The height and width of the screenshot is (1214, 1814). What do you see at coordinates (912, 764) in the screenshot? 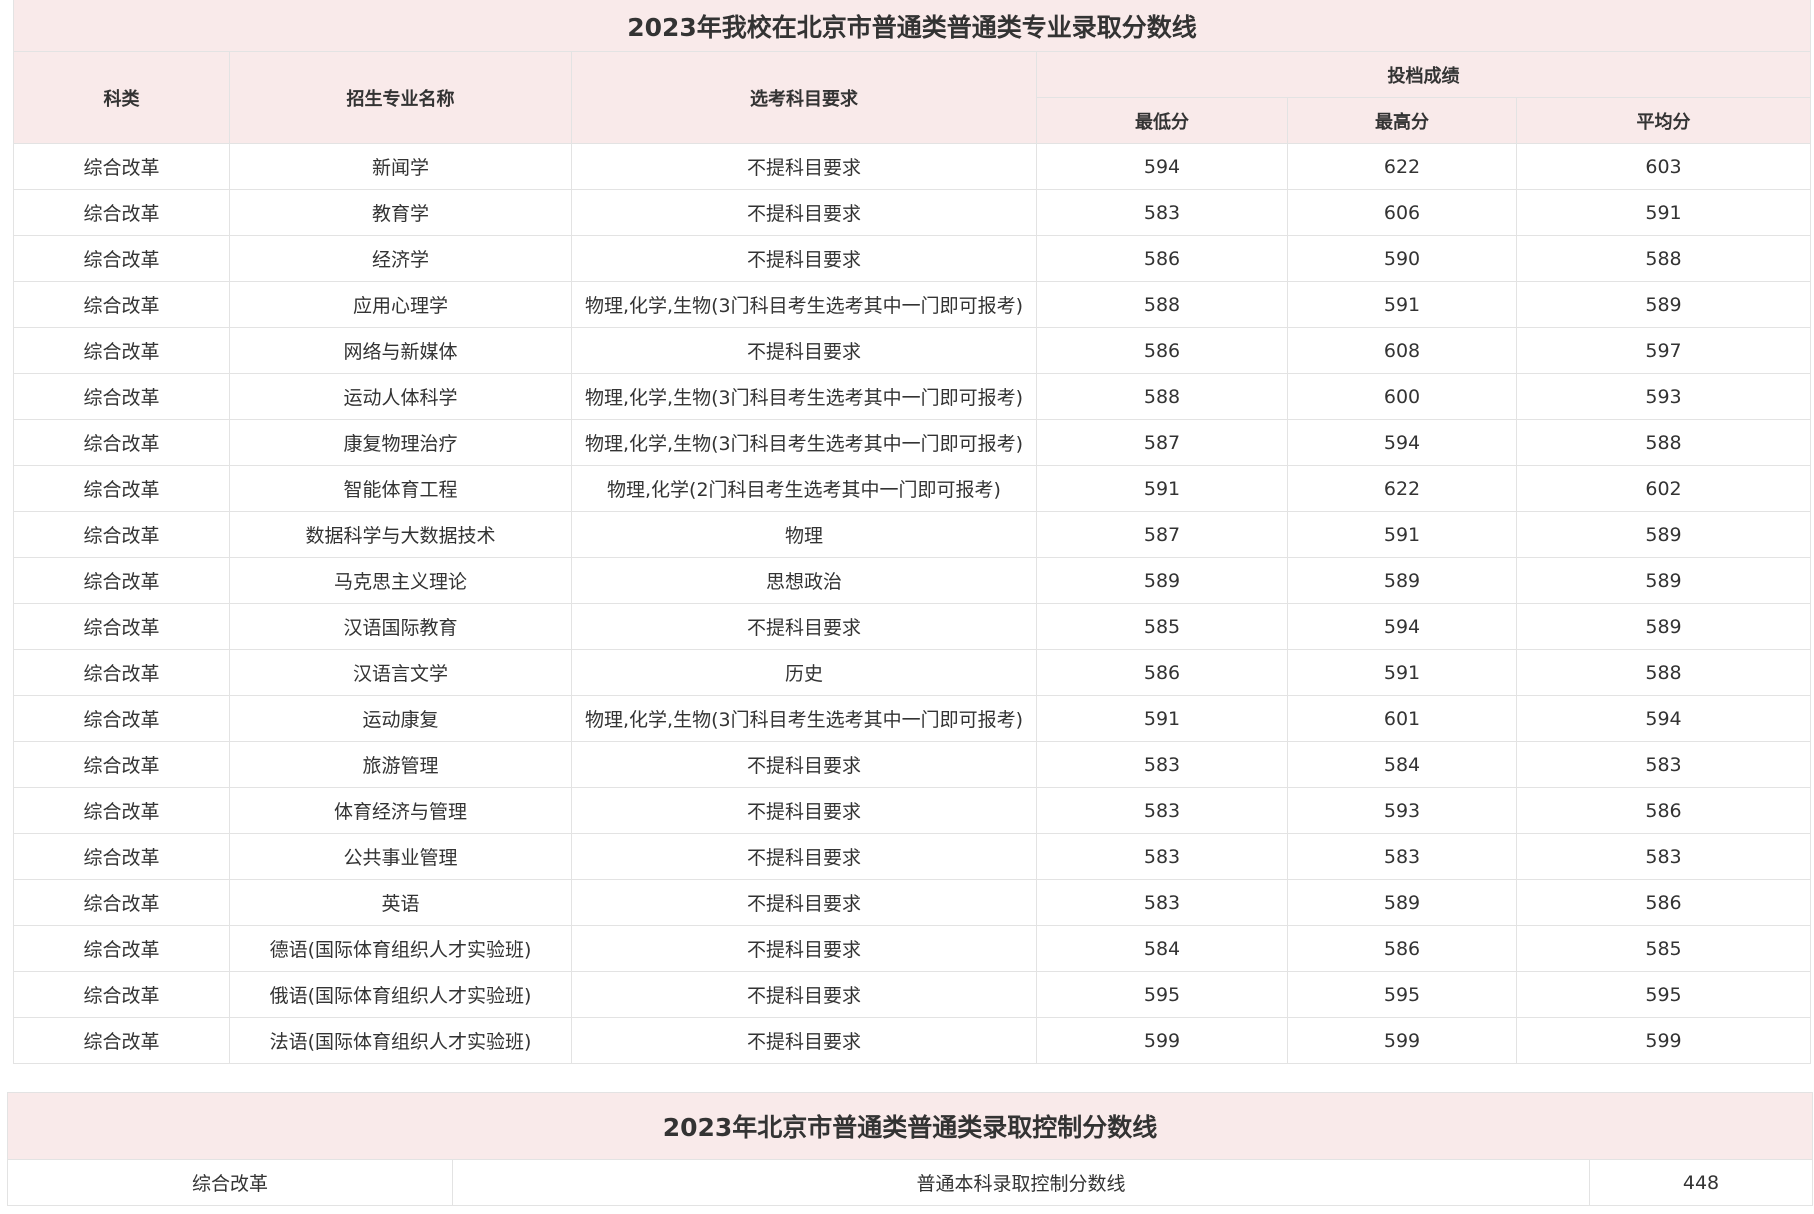
I see `table-row: 综合改革 旅游管理 不提科目要求 583 584 583` at bounding box center [912, 764].